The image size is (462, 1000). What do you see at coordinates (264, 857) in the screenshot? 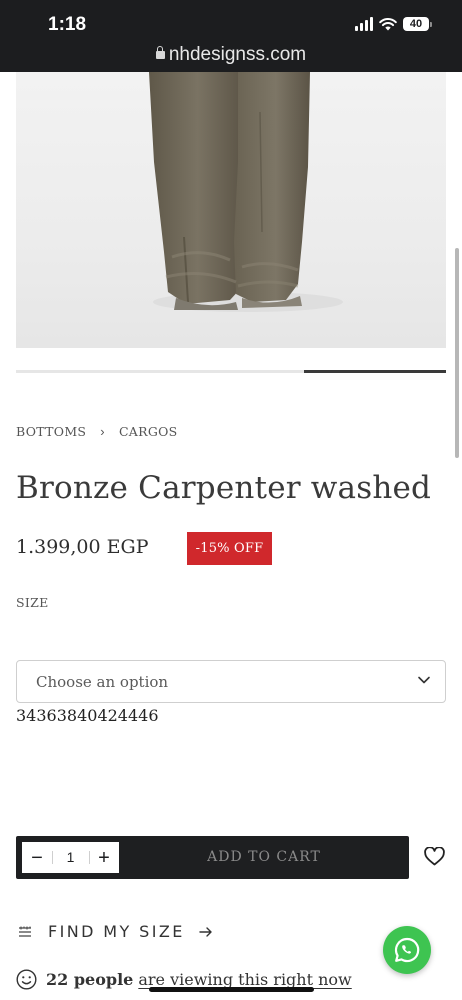
I see `add-to-cart-button: ADD TO CART` at bounding box center [264, 857].